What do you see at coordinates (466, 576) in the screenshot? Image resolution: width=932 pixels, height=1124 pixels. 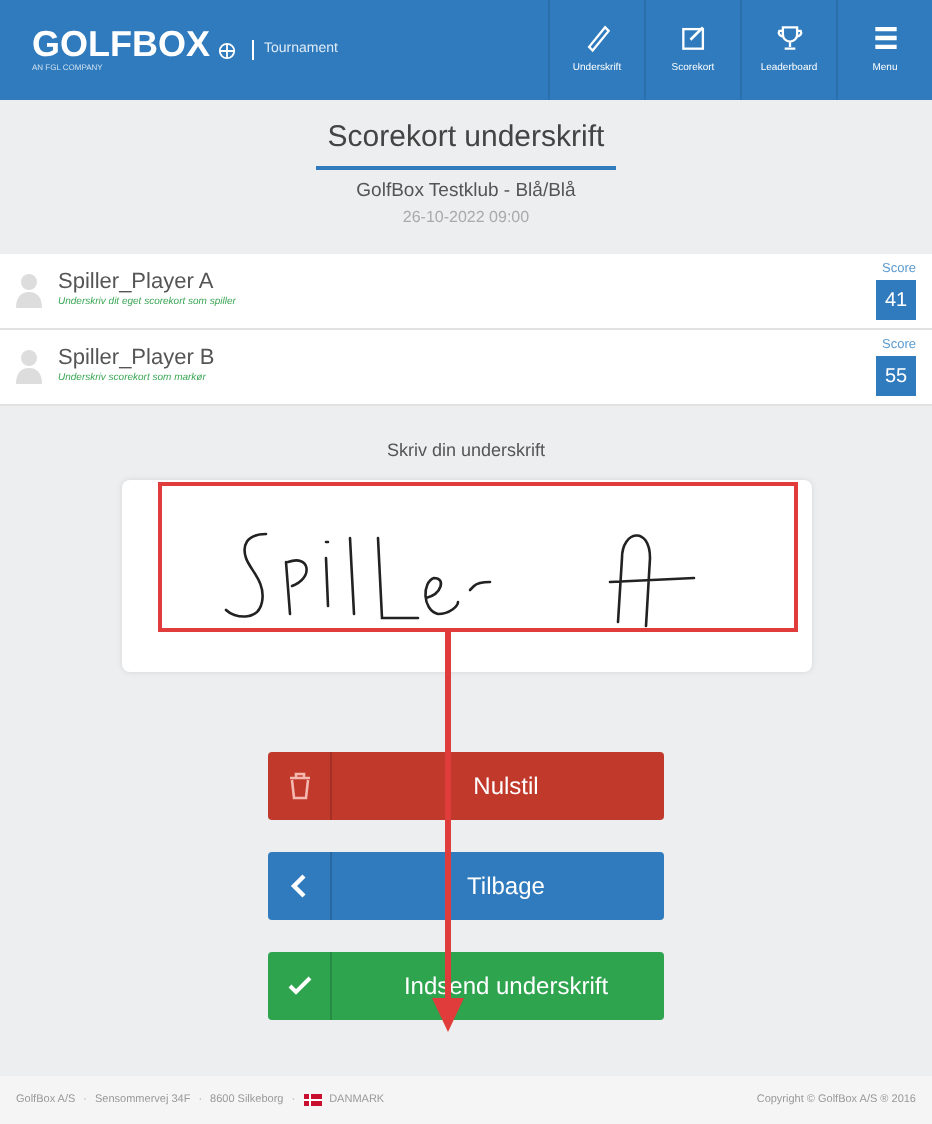 I see `signature-pad` at bounding box center [466, 576].